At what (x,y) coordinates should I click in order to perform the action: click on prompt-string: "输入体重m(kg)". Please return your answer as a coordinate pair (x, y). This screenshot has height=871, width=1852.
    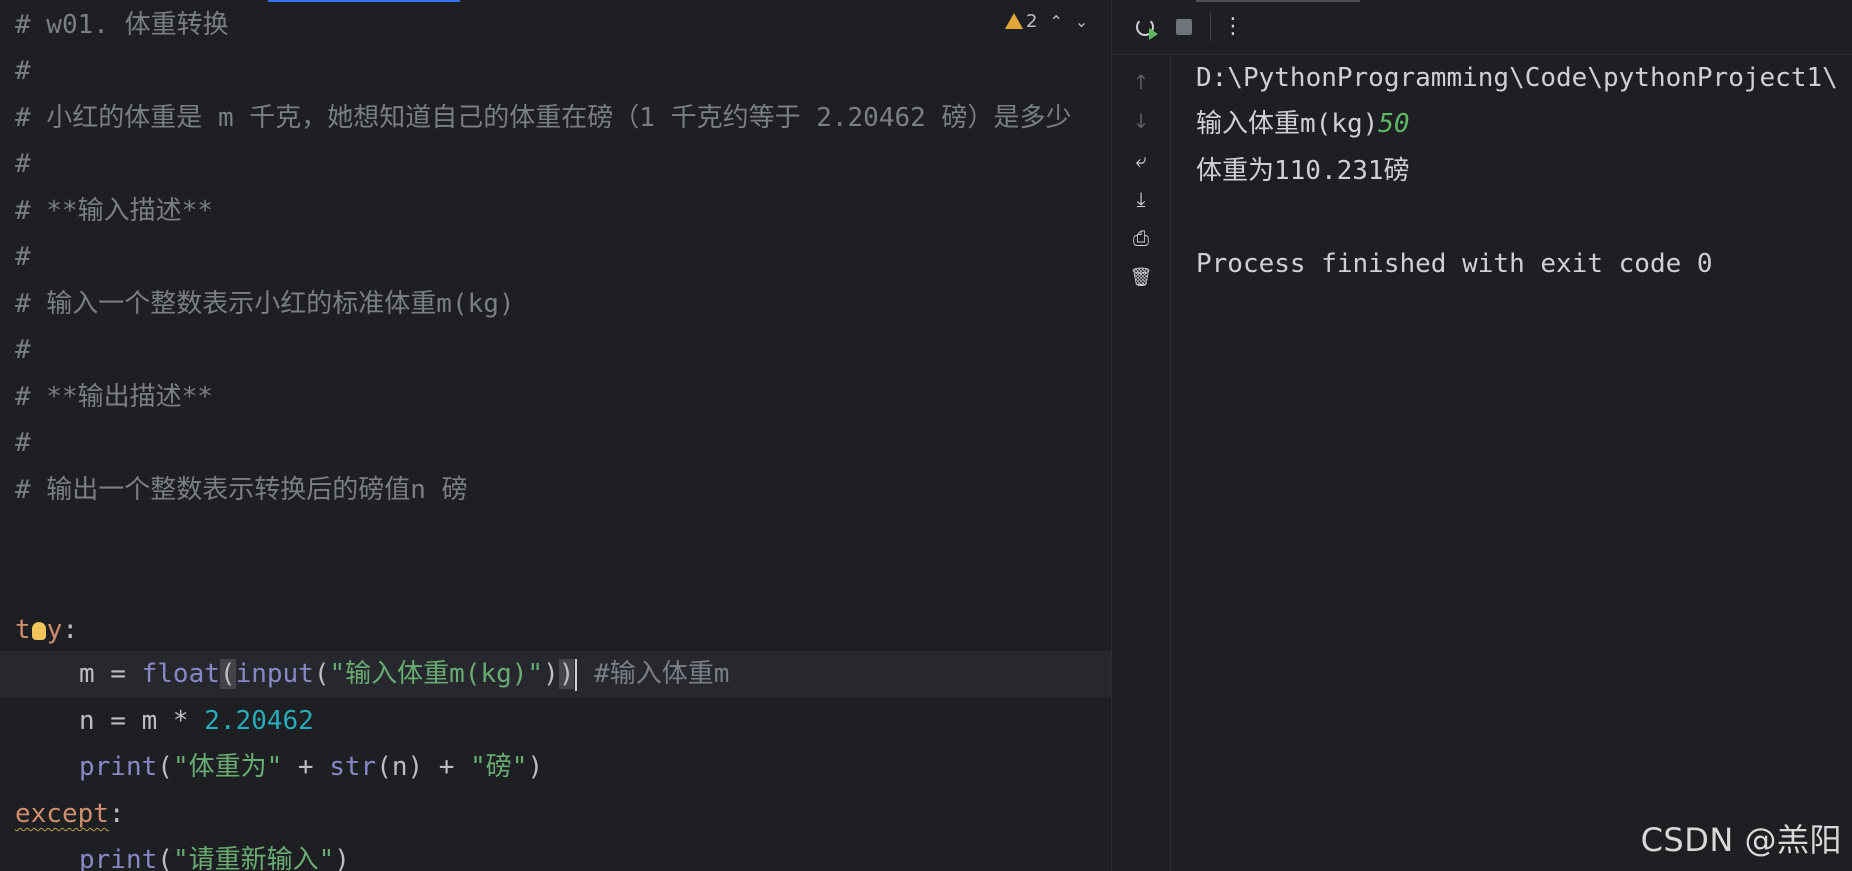
    Looking at the image, I should click on (436, 674).